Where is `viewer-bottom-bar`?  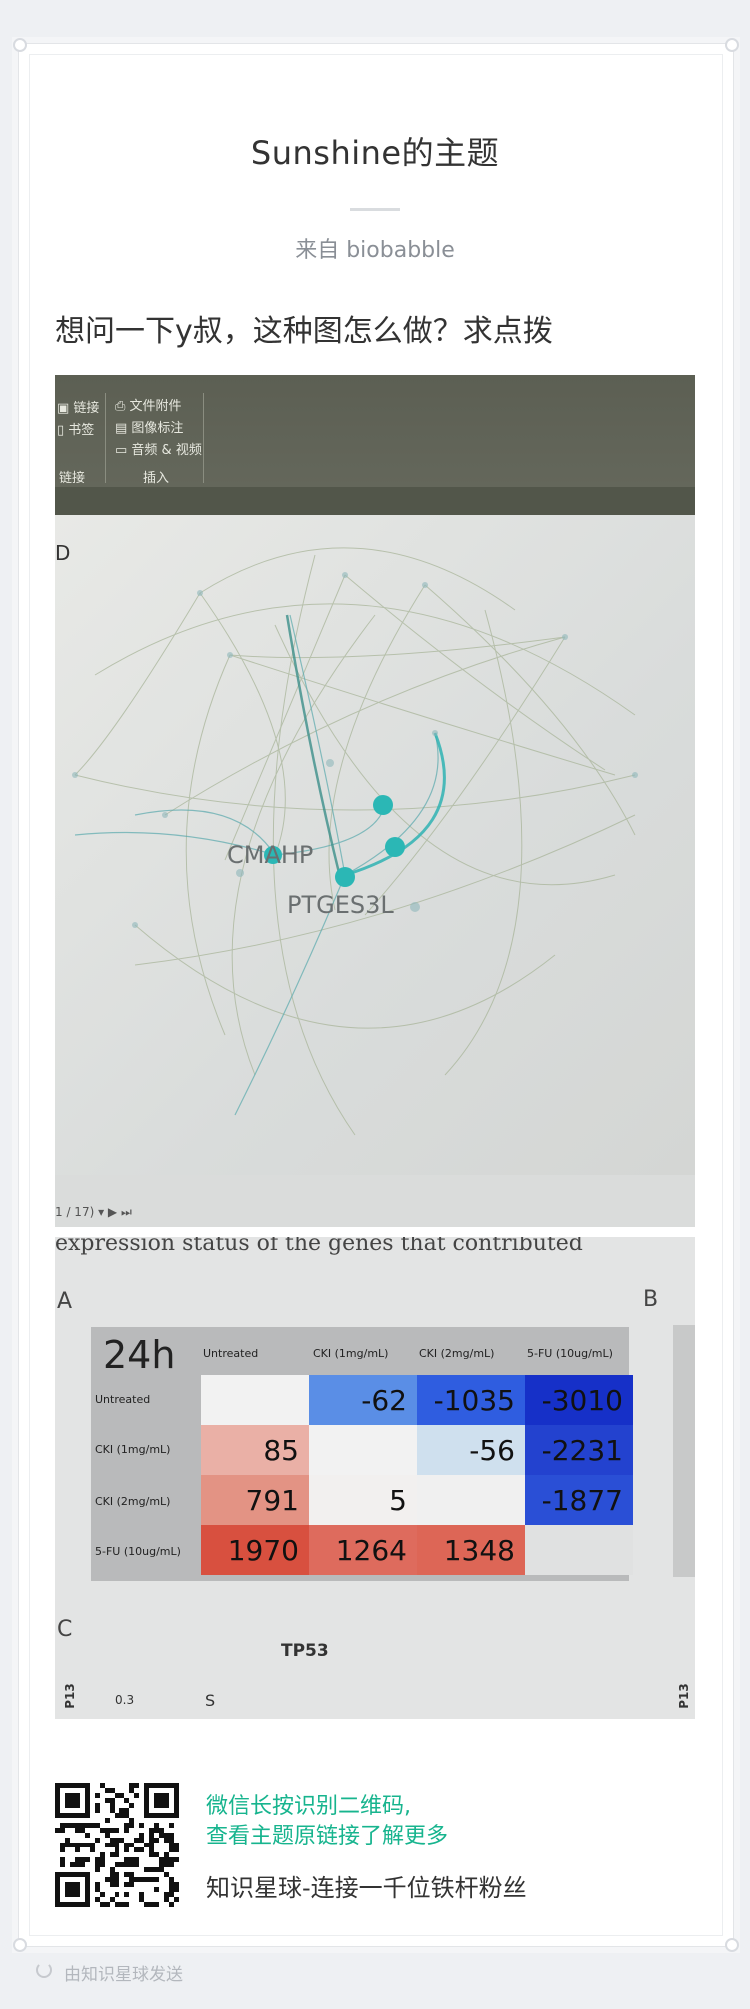
viewer-bottom-bar is located at coordinates (375, 1201).